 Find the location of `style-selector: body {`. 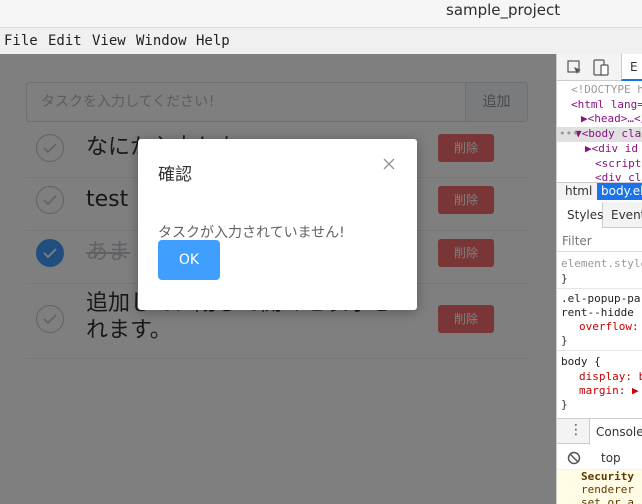

style-selector: body { is located at coordinates (581, 361).